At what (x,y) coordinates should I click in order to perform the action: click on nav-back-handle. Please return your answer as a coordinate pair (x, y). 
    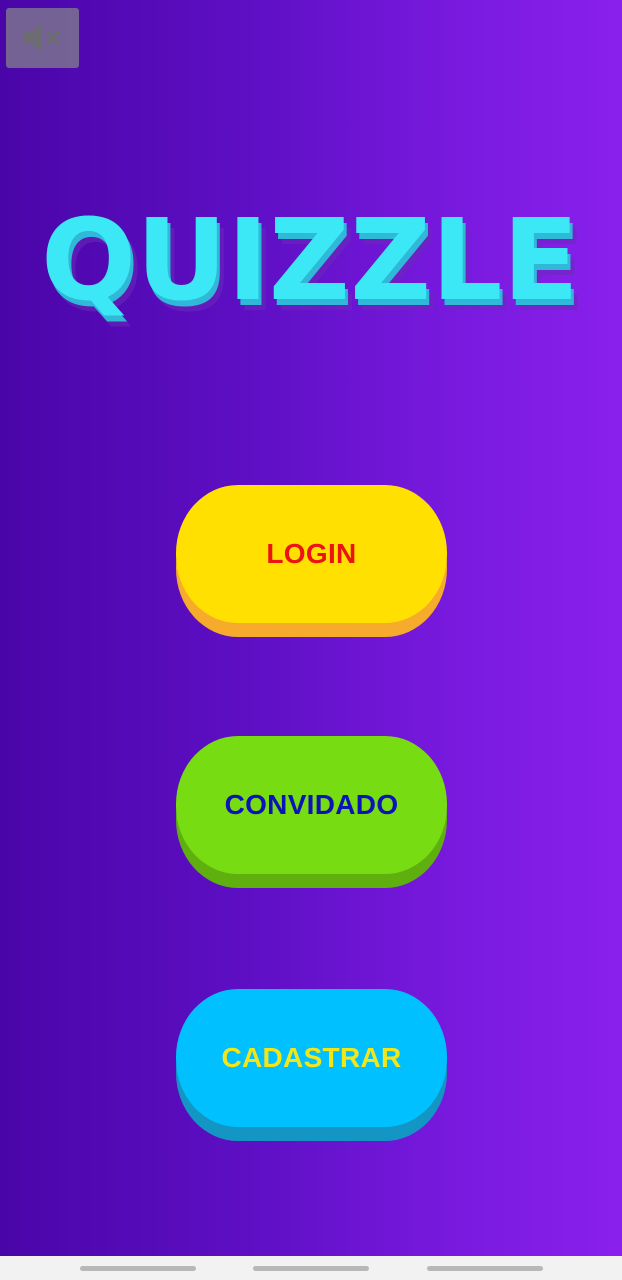
    Looking at the image, I should click on (485, 1268).